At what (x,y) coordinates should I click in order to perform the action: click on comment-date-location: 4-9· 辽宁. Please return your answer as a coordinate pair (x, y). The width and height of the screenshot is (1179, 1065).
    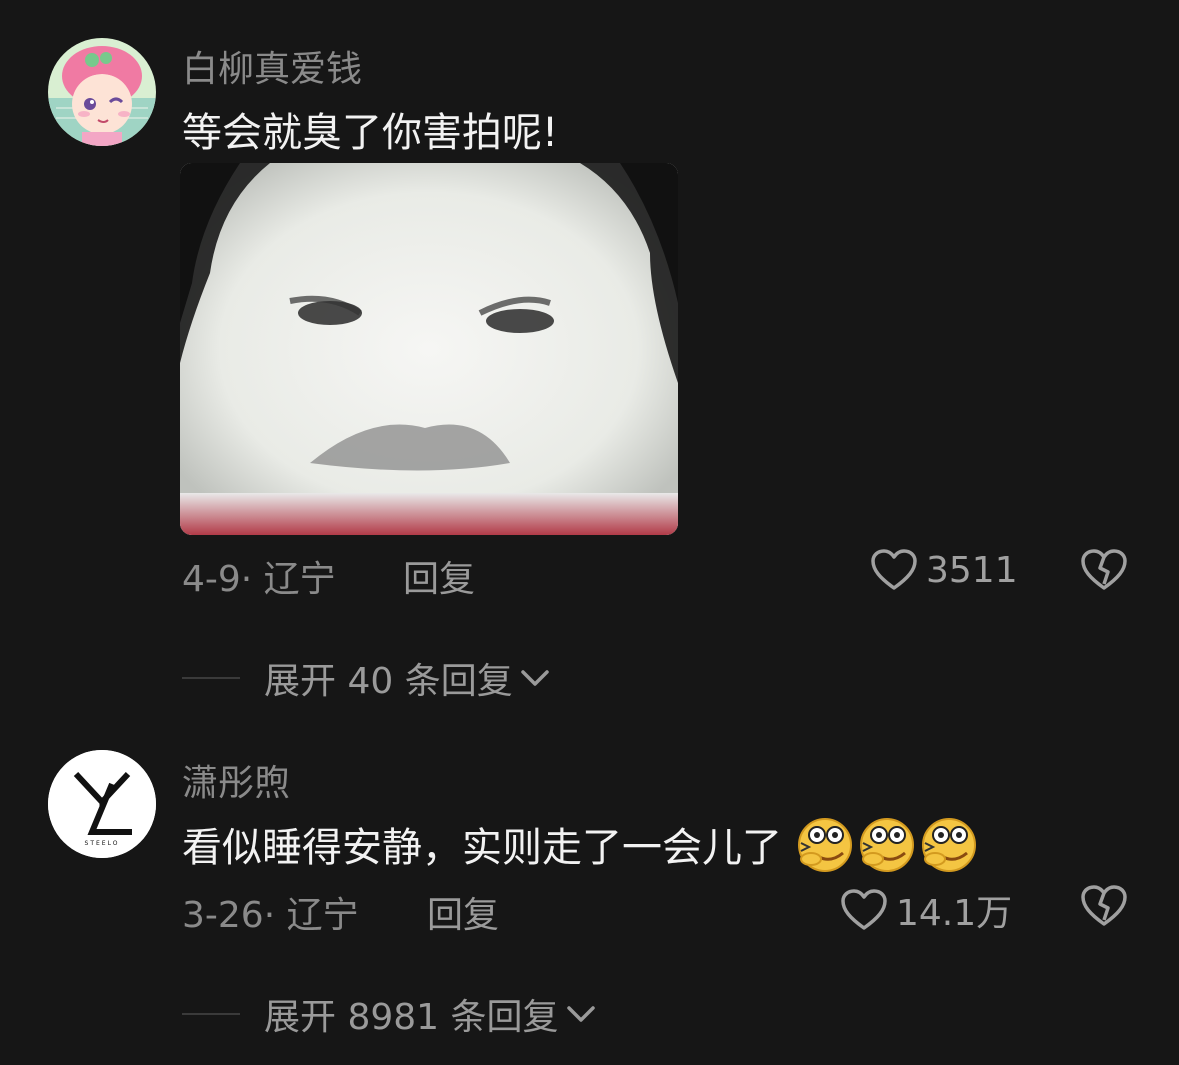
    Looking at the image, I should click on (259, 579).